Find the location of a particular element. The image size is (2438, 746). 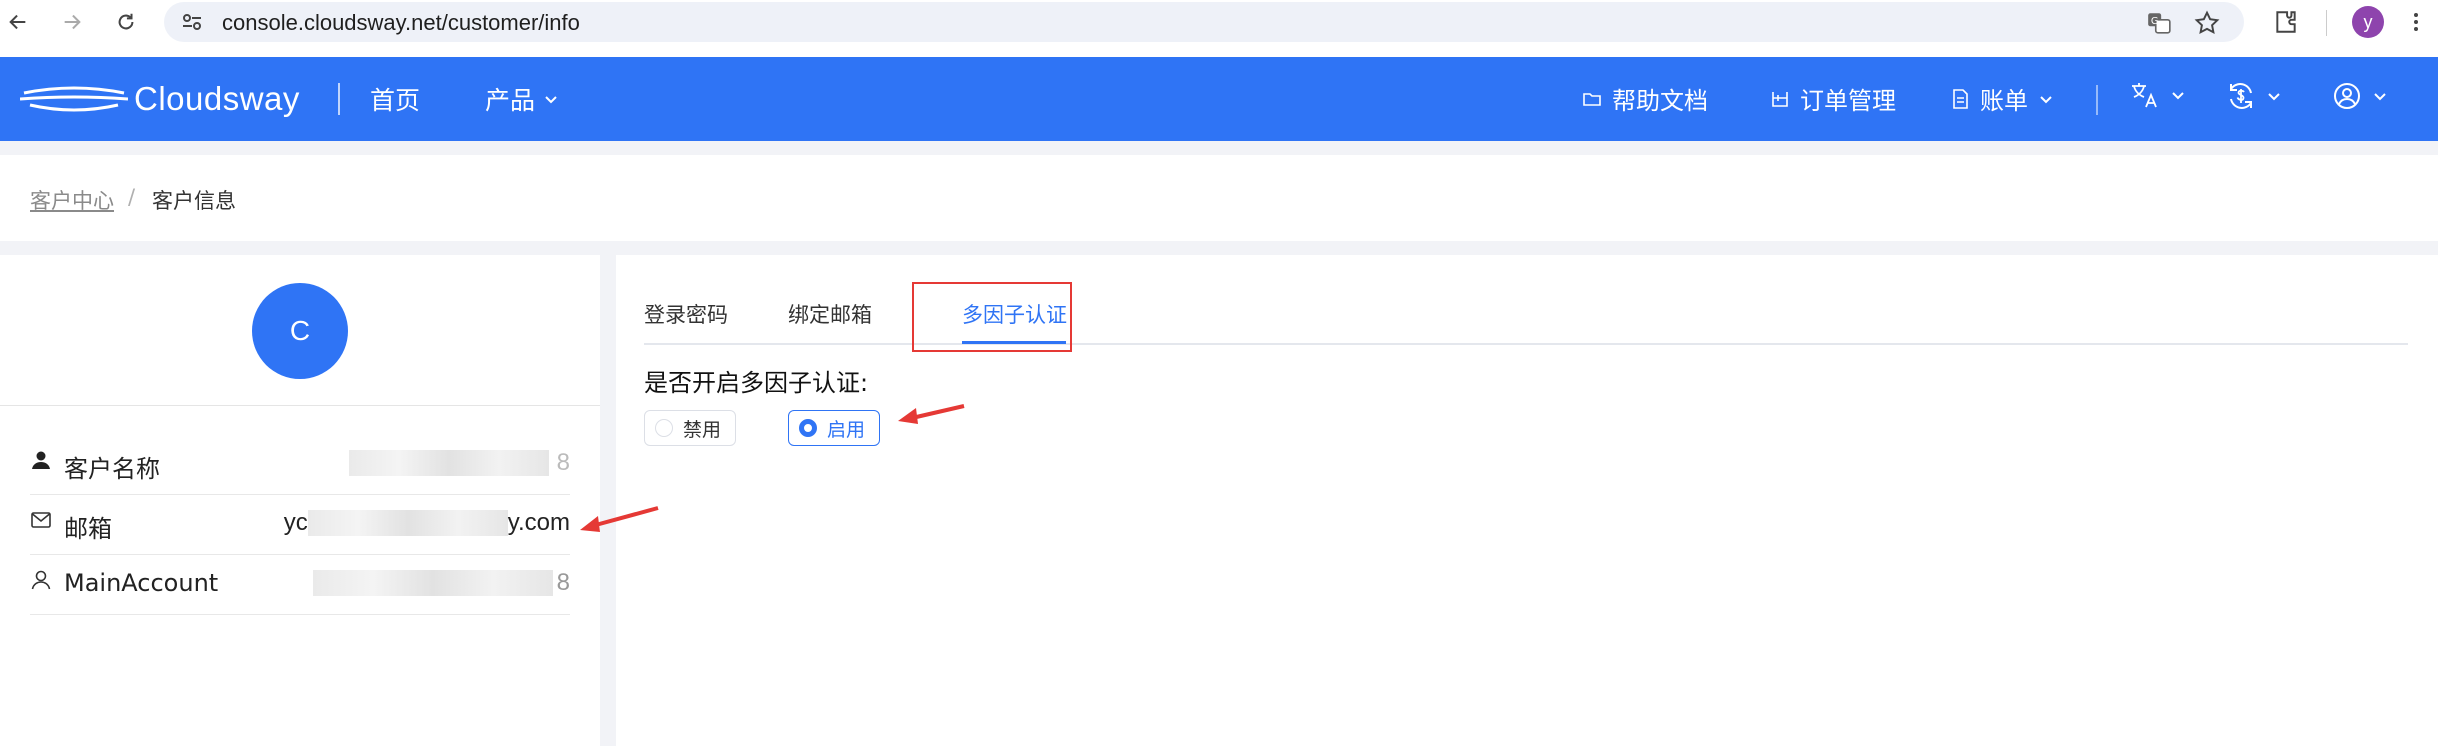

billing-label: 账单 is located at coordinates (2004, 101).